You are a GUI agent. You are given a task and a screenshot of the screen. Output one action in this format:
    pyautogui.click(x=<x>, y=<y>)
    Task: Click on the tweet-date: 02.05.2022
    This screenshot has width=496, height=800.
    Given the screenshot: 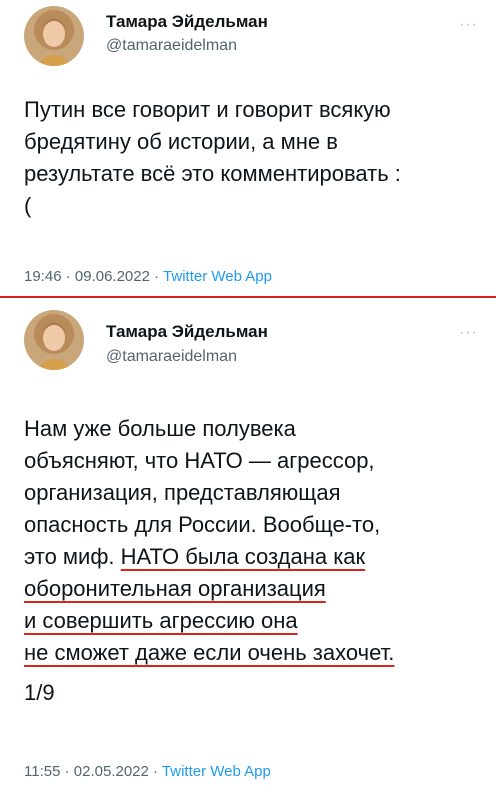 What is the action you would take?
    pyautogui.click(x=111, y=771)
    